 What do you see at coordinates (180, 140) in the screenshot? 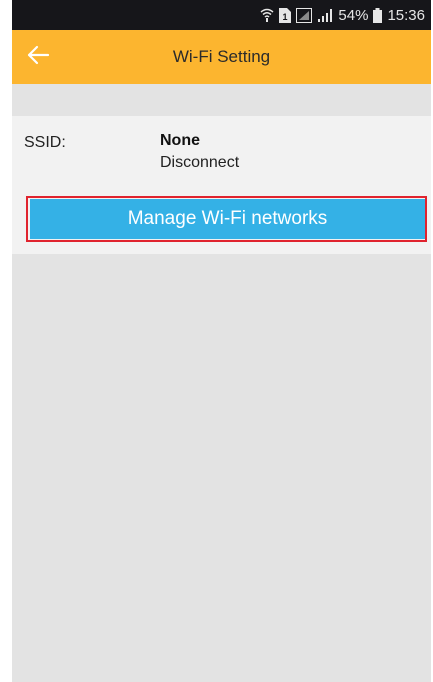
I see `ssid-value: None` at bounding box center [180, 140].